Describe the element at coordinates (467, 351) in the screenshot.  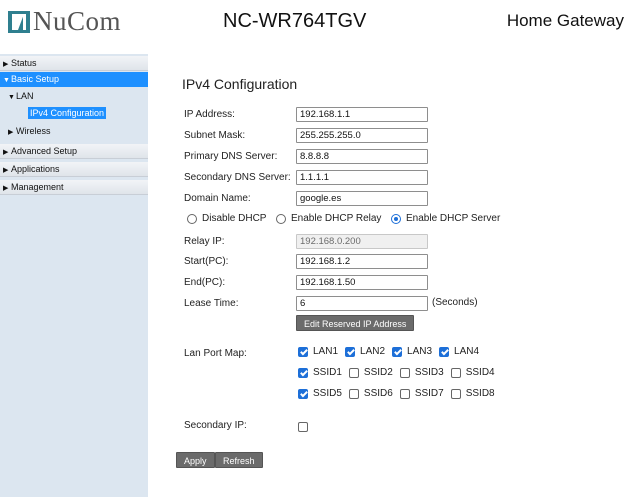
I see `lan4-label: LAN4` at that location.